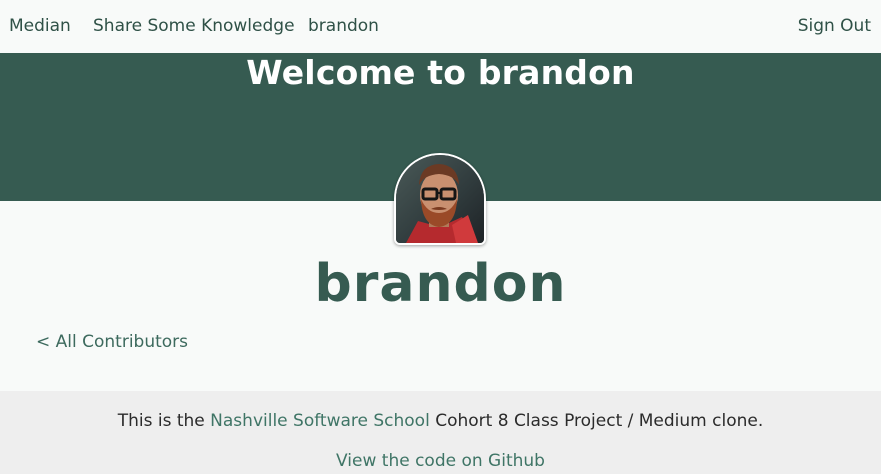 Image resolution: width=881 pixels, height=474 pixels. I want to click on avatar, so click(440, 199).